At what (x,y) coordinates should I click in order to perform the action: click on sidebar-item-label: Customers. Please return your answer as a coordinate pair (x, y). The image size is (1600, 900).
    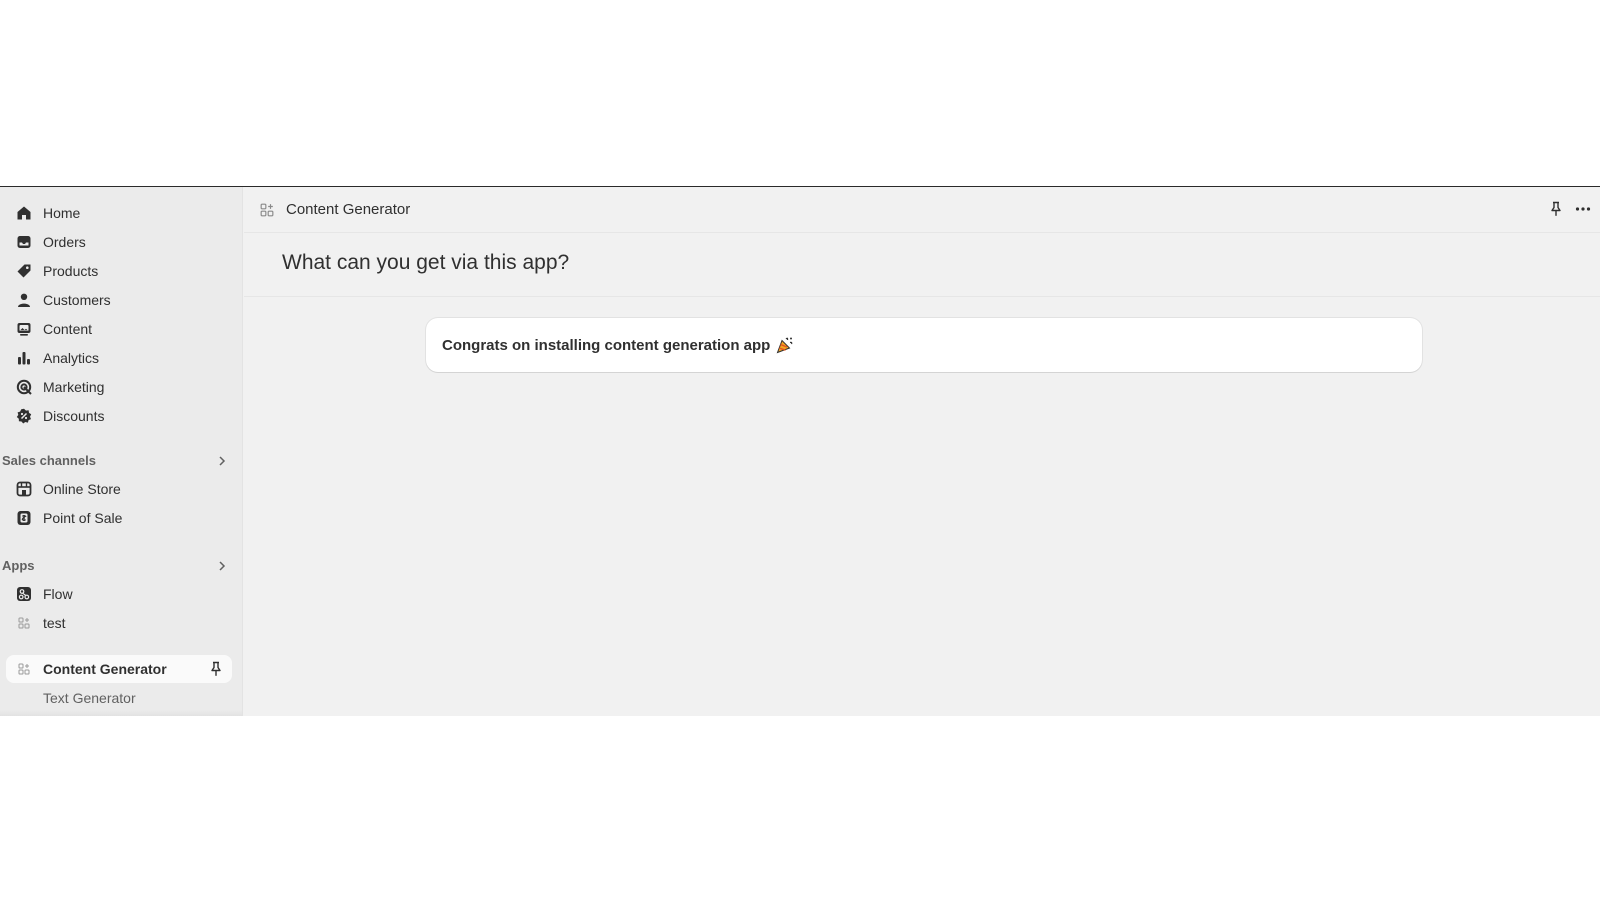
    Looking at the image, I should click on (77, 300).